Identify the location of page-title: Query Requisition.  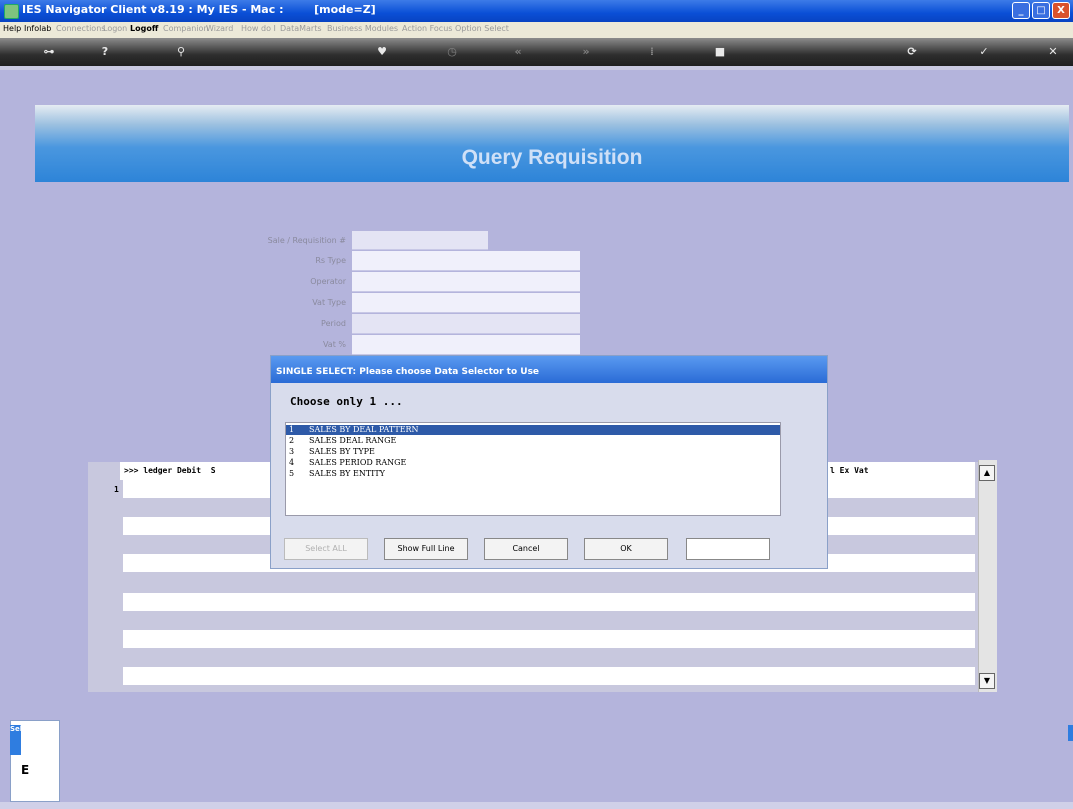
(552, 157).